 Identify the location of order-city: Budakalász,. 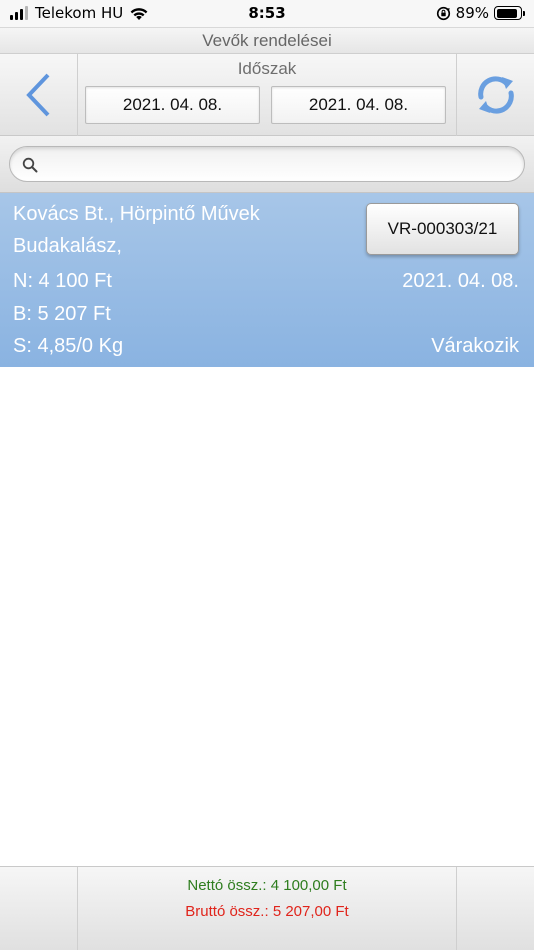
(67, 246).